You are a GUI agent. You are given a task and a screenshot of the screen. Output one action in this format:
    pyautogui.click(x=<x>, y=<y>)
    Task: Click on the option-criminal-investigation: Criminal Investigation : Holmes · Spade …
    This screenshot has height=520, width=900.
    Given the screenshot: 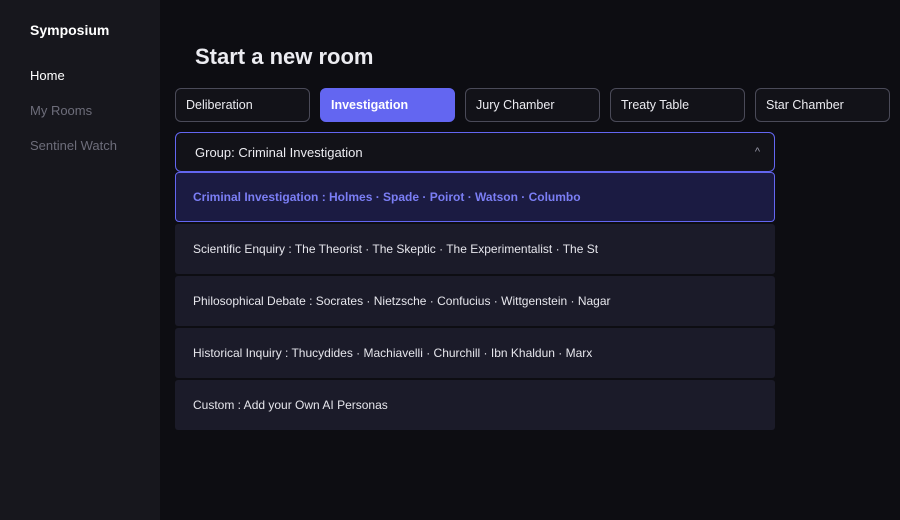 What is the action you would take?
    pyautogui.click(x=475, y=197)
    